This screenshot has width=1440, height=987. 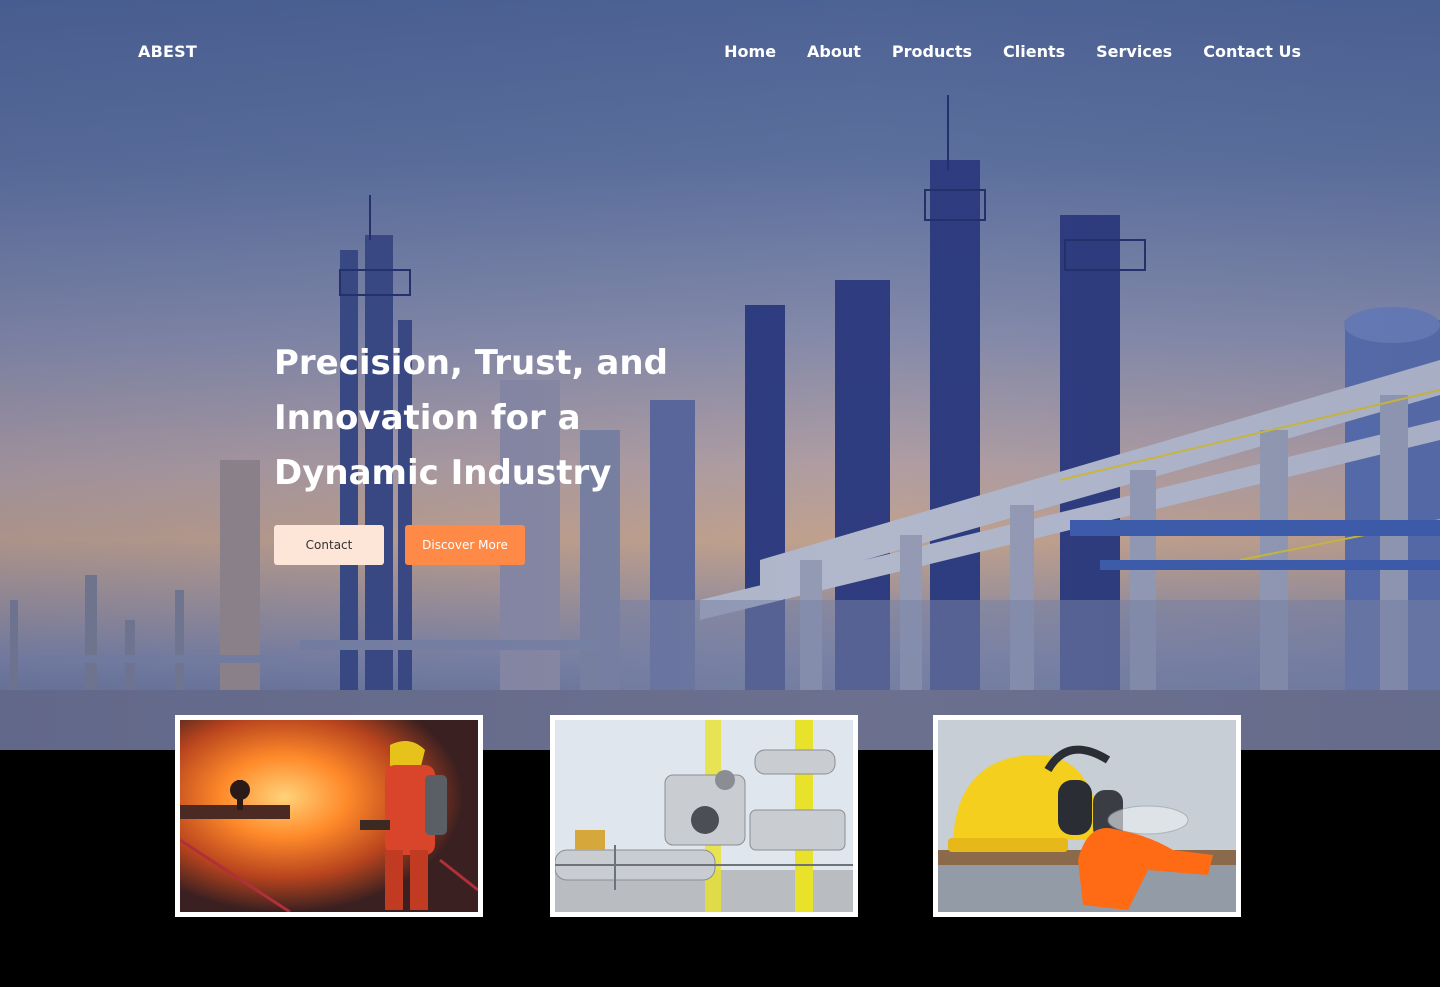 I want to click on nav-item-about: About, so click(x=834, y=51).